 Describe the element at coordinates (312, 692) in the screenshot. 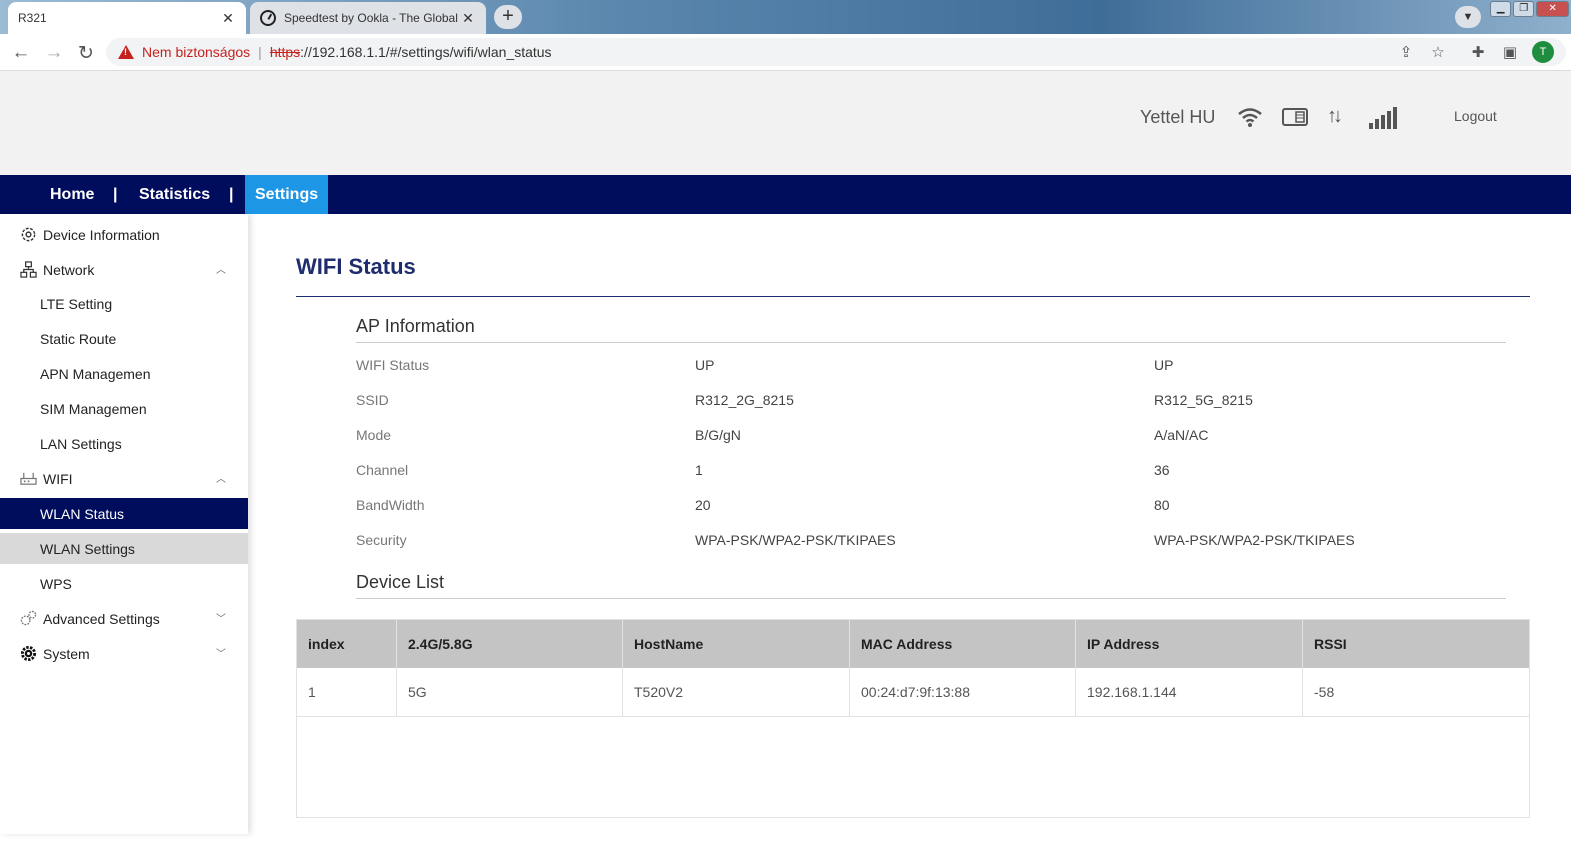

I see `cell-index: 1` at that location.